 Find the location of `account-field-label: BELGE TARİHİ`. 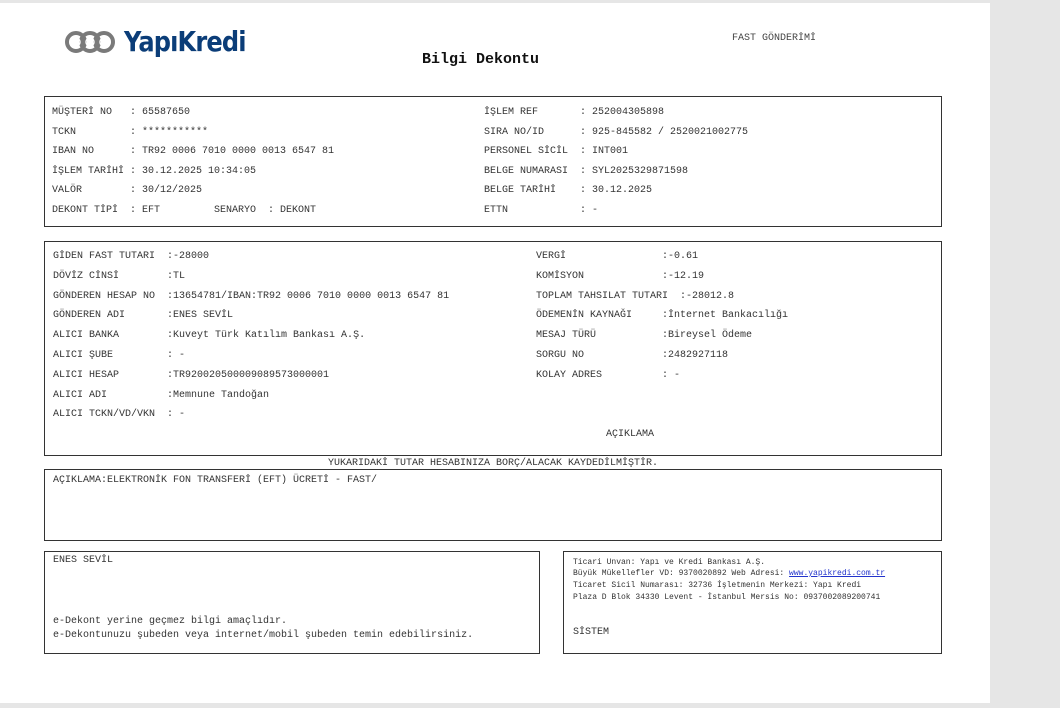

account-field-label: BELGE TARİHİ is located at coordinates (529, 191).